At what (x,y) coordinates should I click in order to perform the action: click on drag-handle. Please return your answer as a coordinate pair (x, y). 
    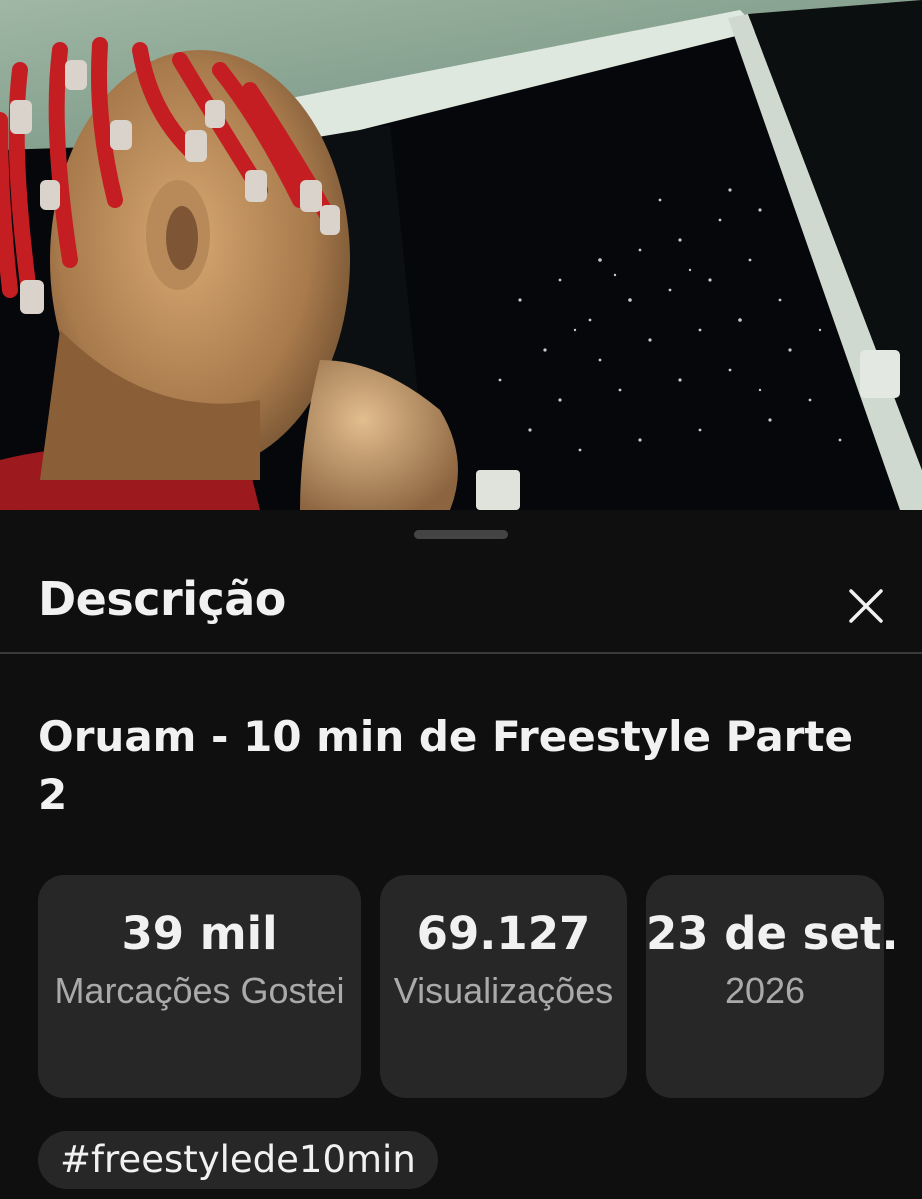
    Looking at the image, I should click on (461, 534).